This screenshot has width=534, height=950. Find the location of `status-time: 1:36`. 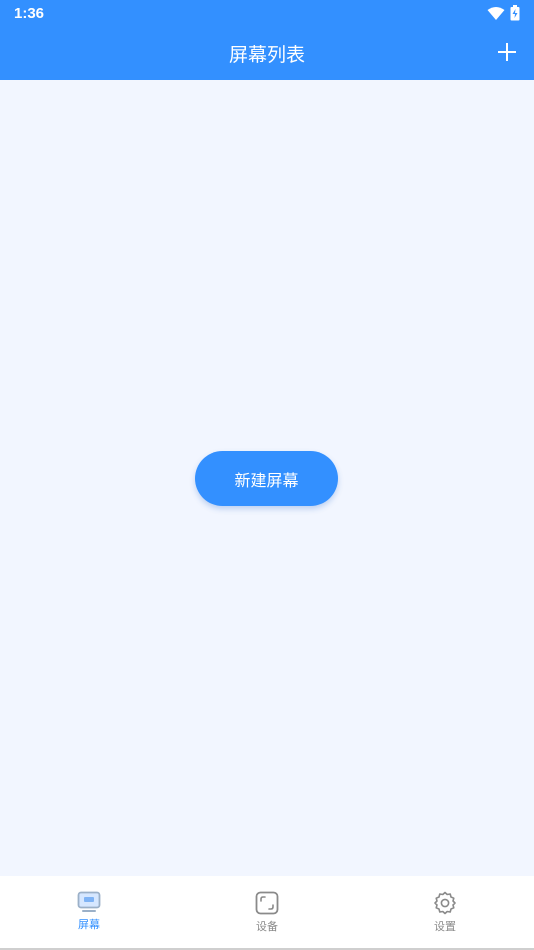

status-time: 1:36 is located at coordinates (29, 13).